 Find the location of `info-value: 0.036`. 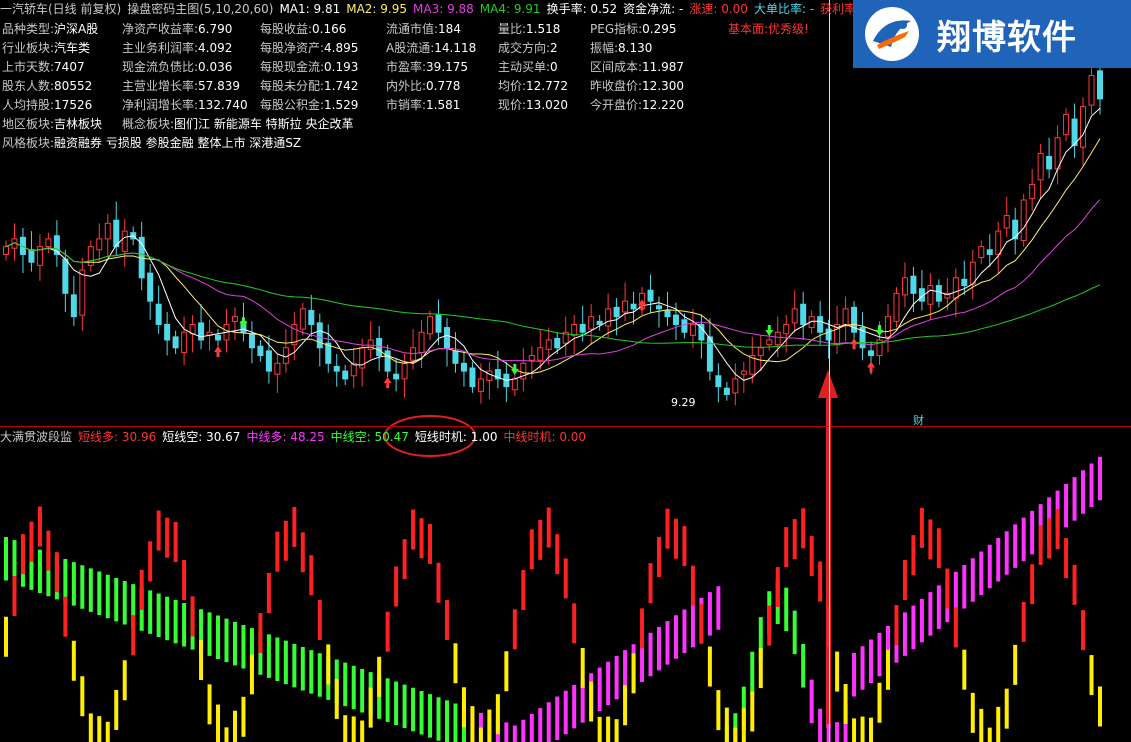

info-value: 0.036 is located at coordinates (215, 67).